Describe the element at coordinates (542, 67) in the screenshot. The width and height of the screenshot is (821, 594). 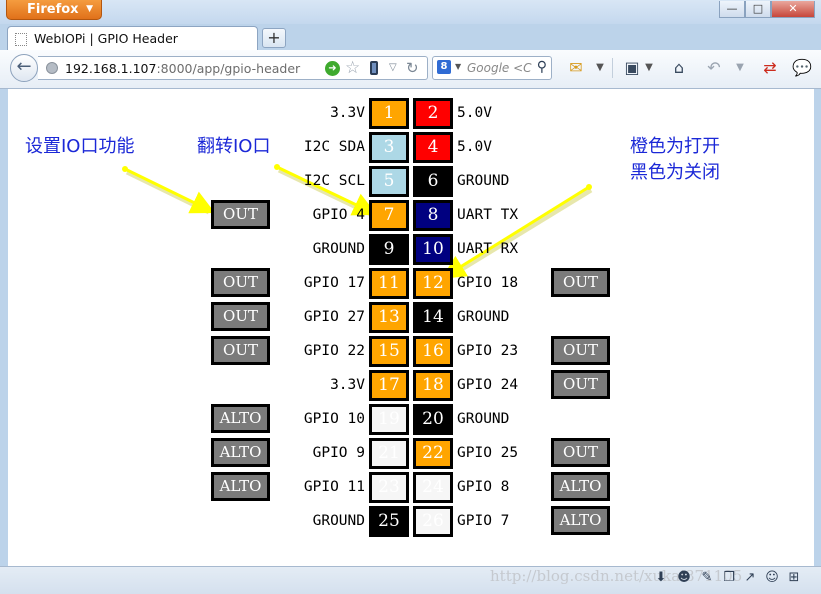
I see `search-icon: ⚲` at that location.